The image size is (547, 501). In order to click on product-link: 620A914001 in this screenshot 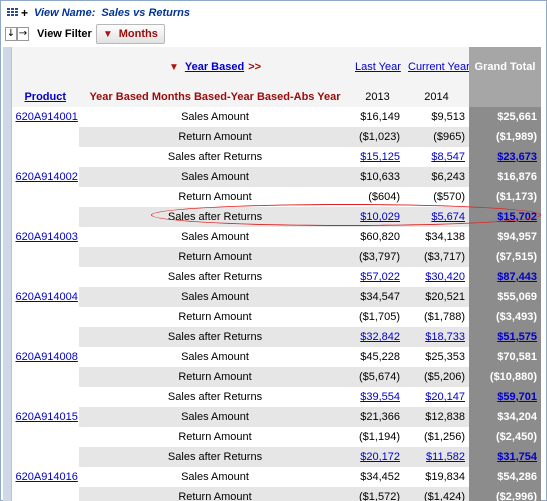, I will do `click(47, 117)`.